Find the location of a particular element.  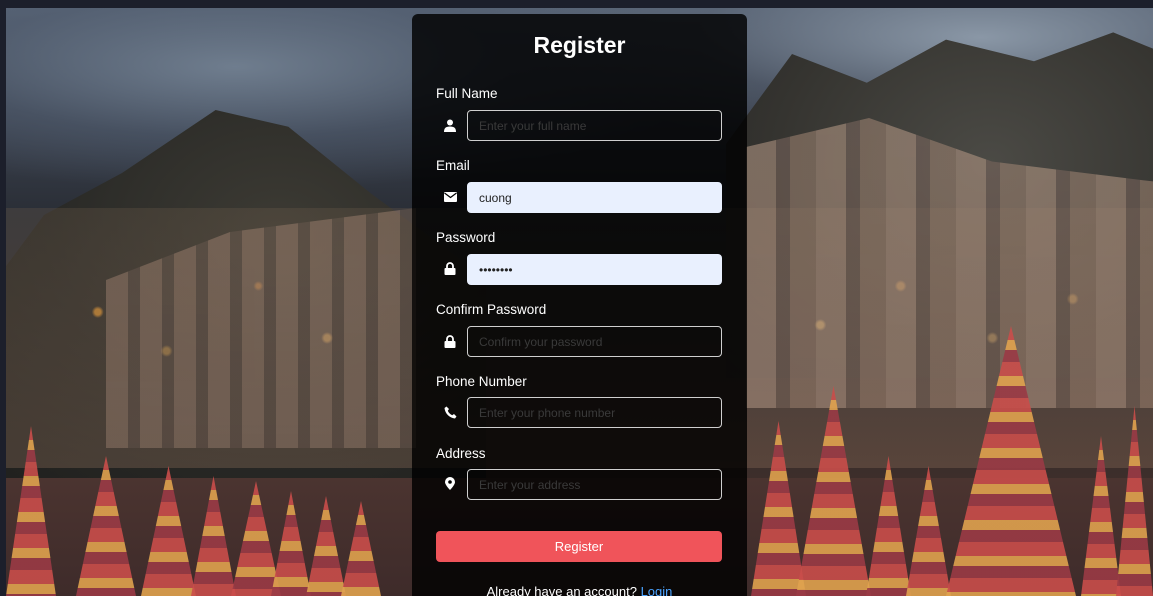

phone-number-label: Phone Number is located at coordinates (481, 381).